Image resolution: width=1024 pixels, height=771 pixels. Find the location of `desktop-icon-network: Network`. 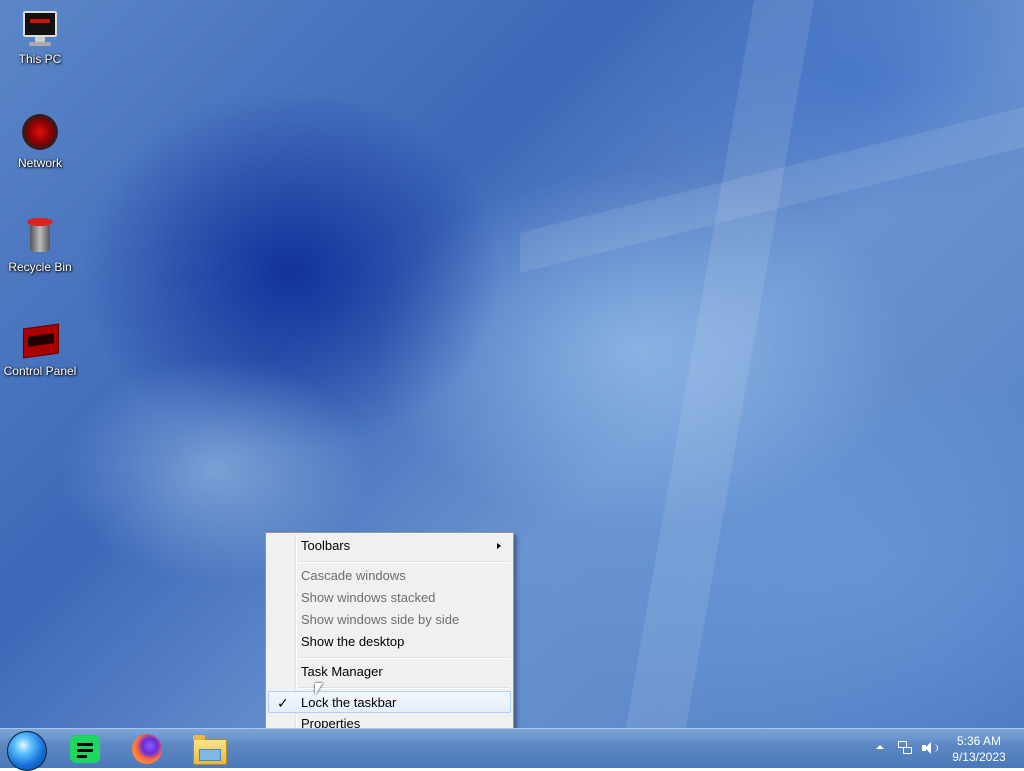

desktop-icon-network: Network is located at coordinates (40, 141).